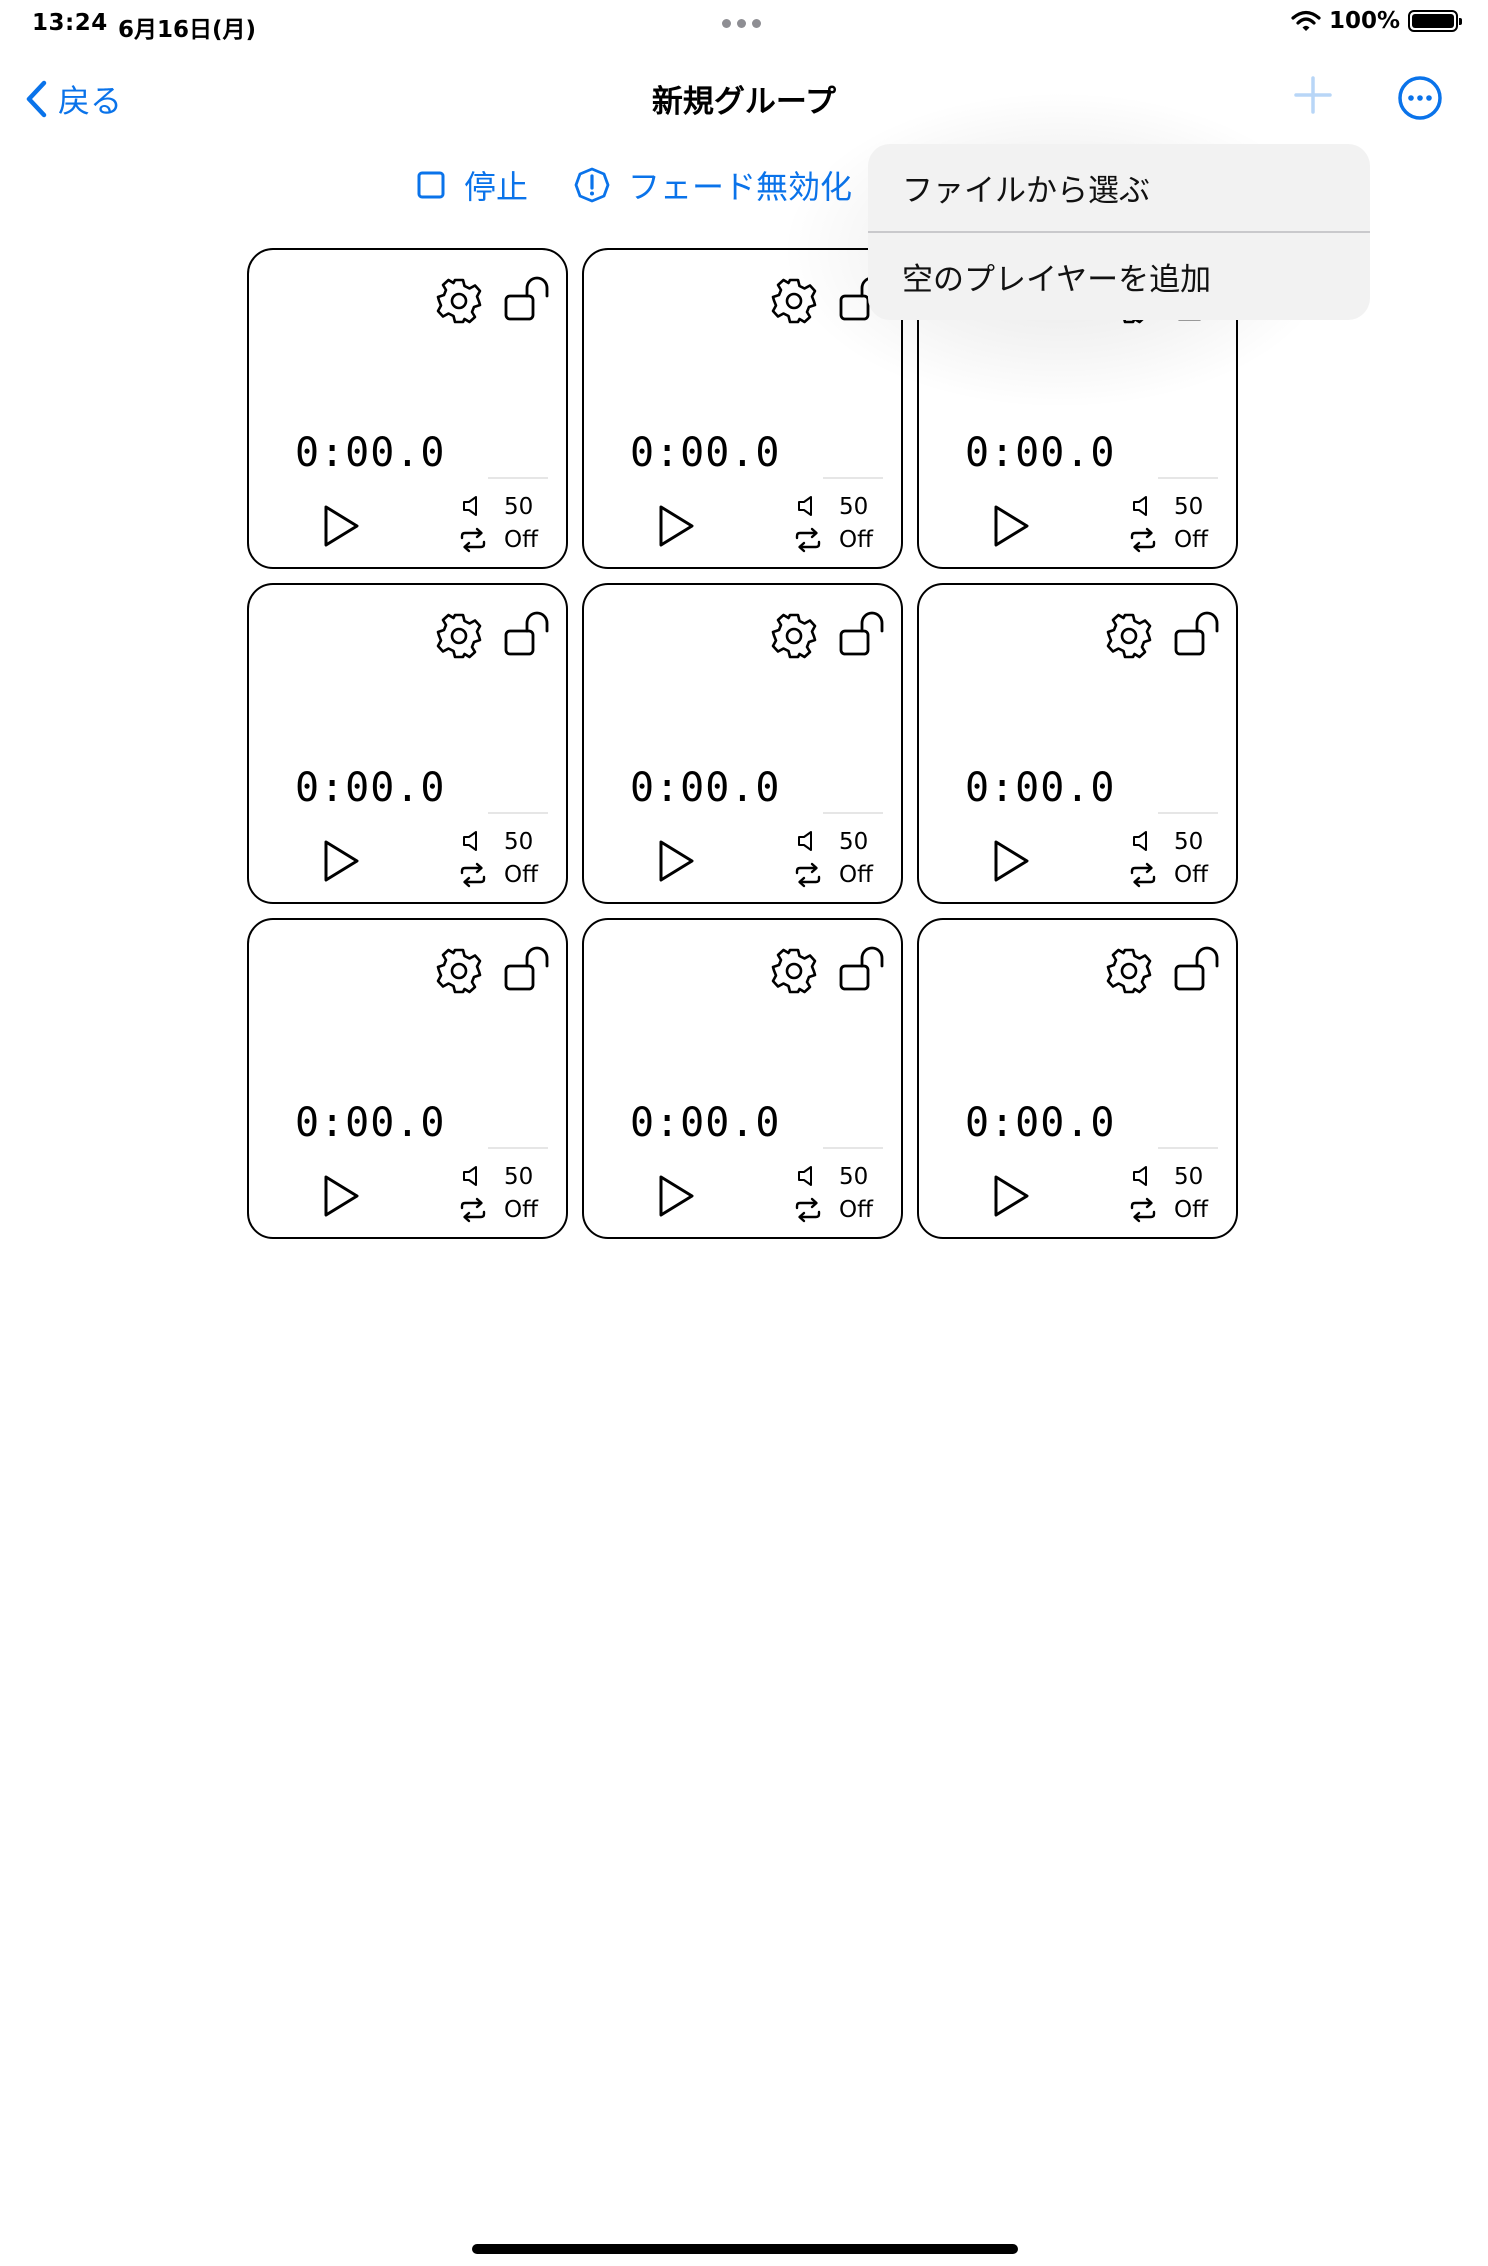  What do you see at coordinates (592, 185) in the screenshot?
I see `exclamation-circle-icon` at bounding box center [592, 185].